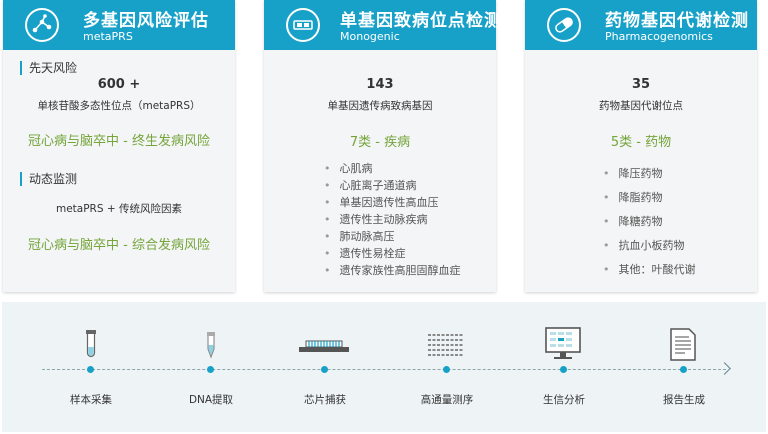  I want to click on list-item: 遗传家族性高胆固醇血症, so click(392, 270).